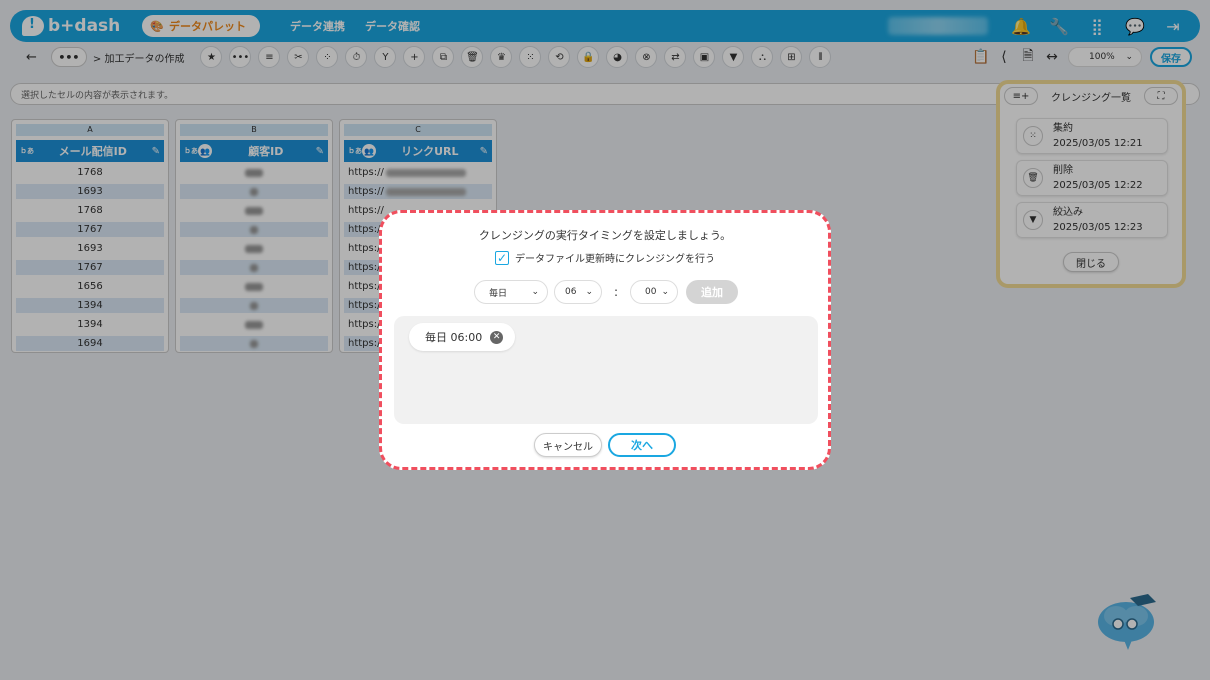 The width and height of the screenshot is (1210, 680). Describe the element at coordinates (498, 293) in the screenshot. I see `frequency-value: 毎日` at that location.